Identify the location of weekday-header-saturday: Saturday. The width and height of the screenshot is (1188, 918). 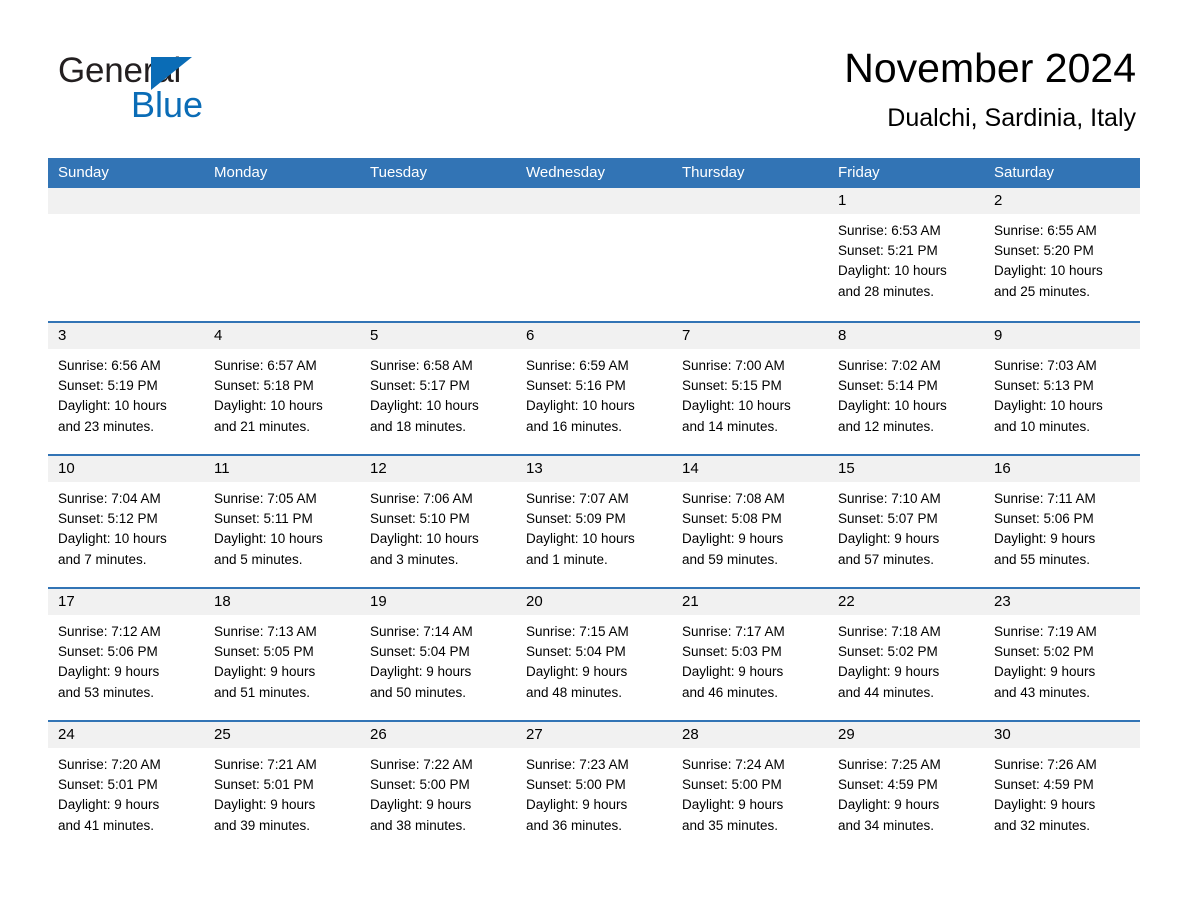
(1024, 172).